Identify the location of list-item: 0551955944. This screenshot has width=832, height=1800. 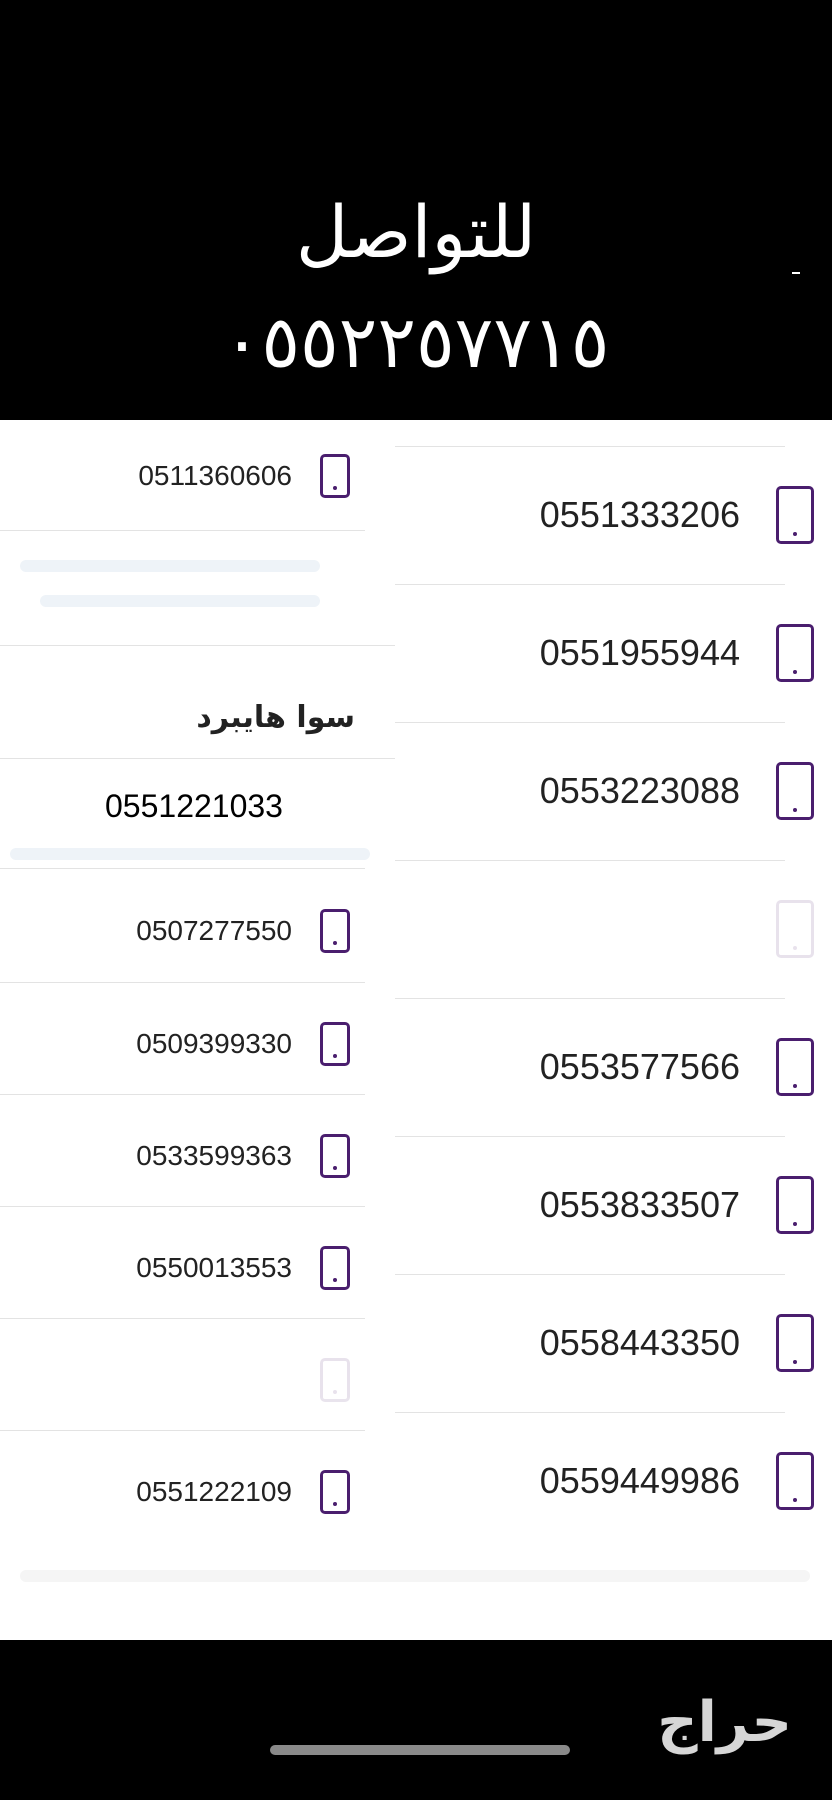
(613, 653).